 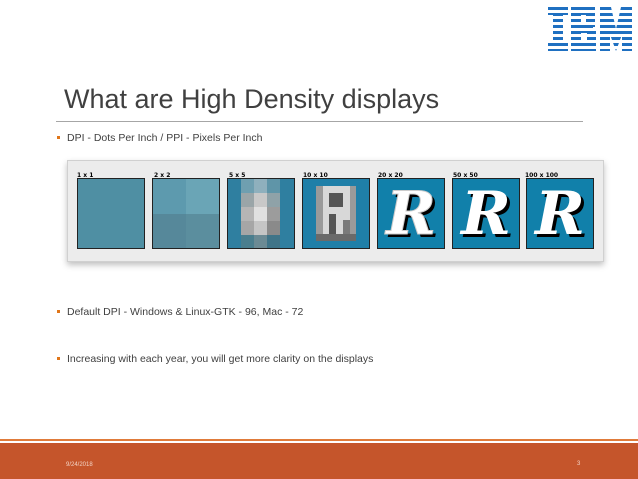 I want to click on tile-100x100: R R, so click(x=560, y=213).